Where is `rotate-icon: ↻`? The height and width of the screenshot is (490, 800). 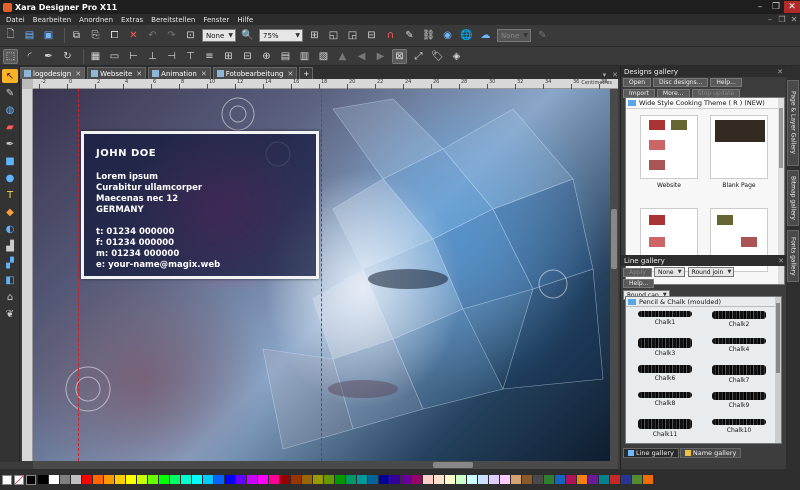 rotate-icon: ↻ is located at coordinates (67, 56).